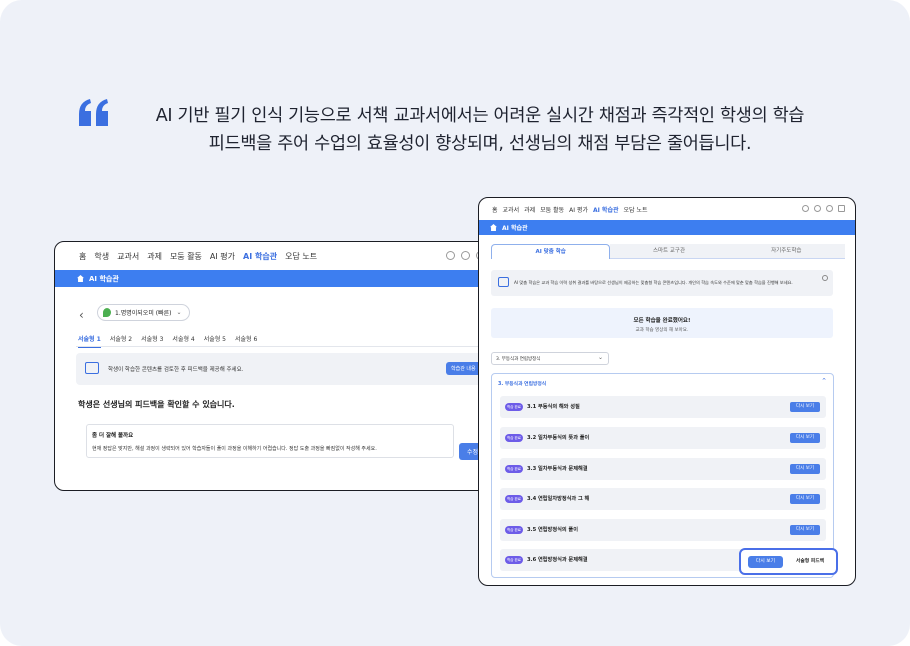 This screenshot has height=646, width=910. I want to click on essay-feedback-button: 서술형 피드백, so click(810, 562).